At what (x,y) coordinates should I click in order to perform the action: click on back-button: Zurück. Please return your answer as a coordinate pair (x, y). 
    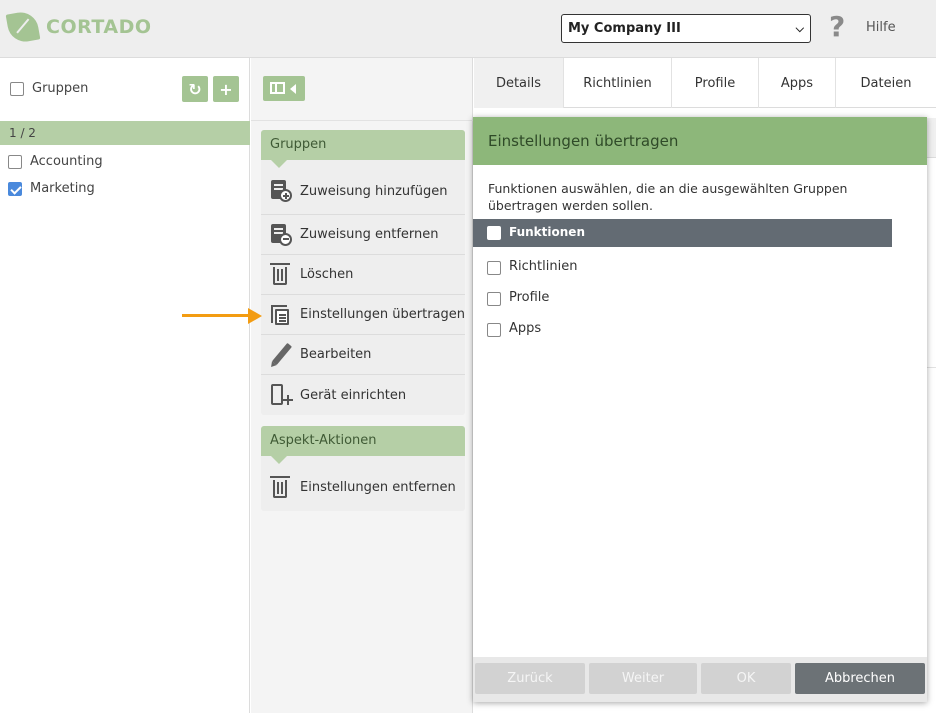
    Looking at the image, I should click on (530, 678).